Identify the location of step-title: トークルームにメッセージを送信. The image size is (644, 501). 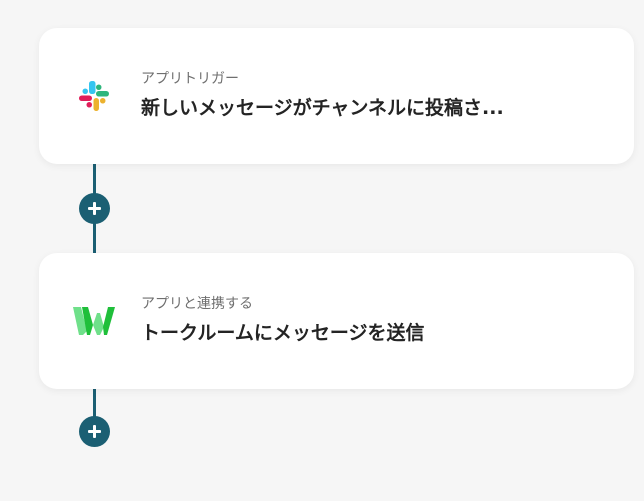
(283, 333).